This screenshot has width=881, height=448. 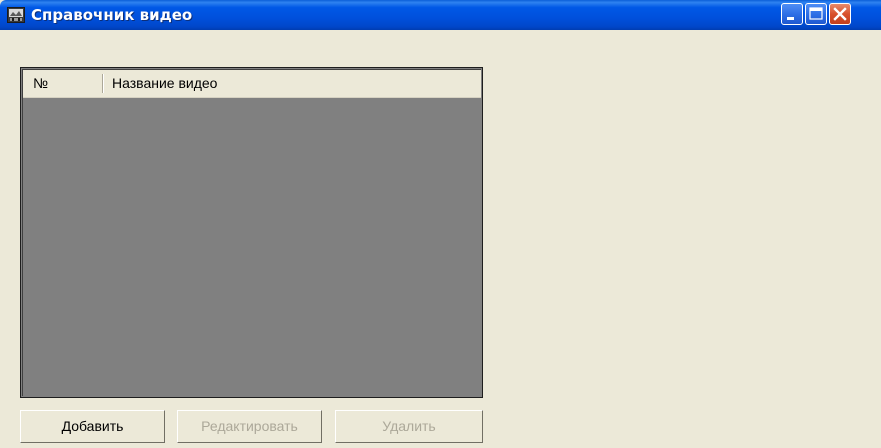 What do you see at coordinates (440, 15) in the screenshot?
I see `title-bar: Справочник видео` at bounding box center [440, 15].